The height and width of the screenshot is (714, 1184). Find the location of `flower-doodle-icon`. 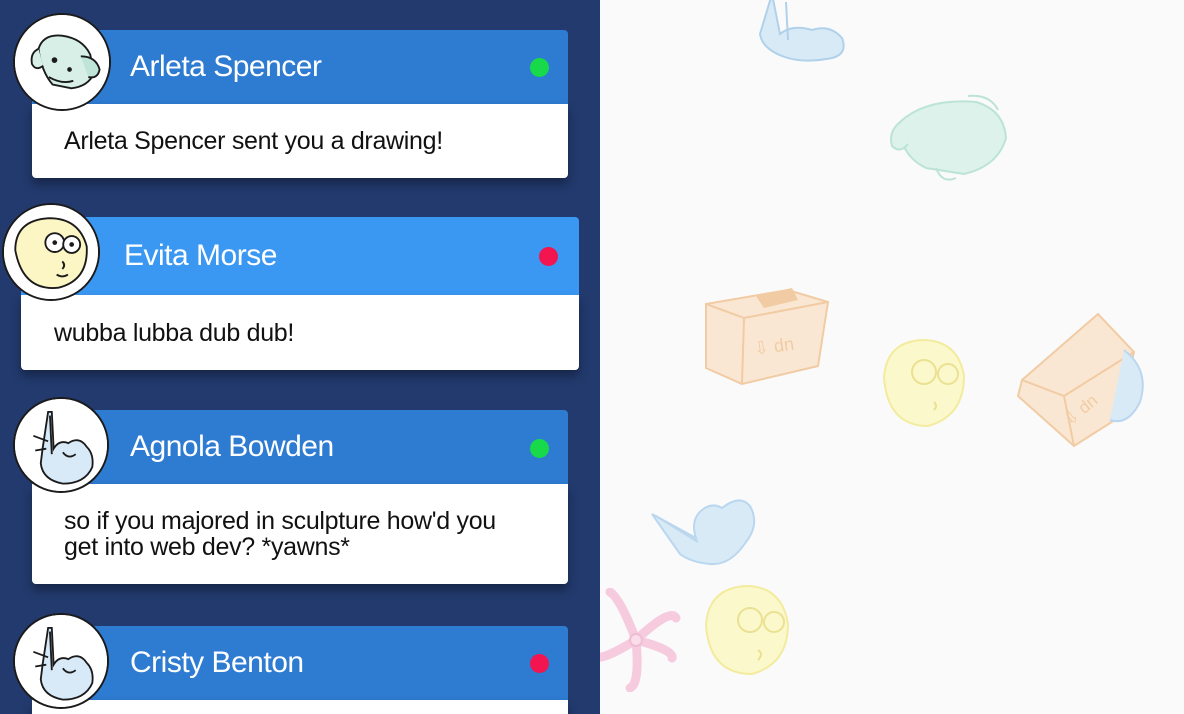

flower-doodle-icon is located at coordinates (640, 640).